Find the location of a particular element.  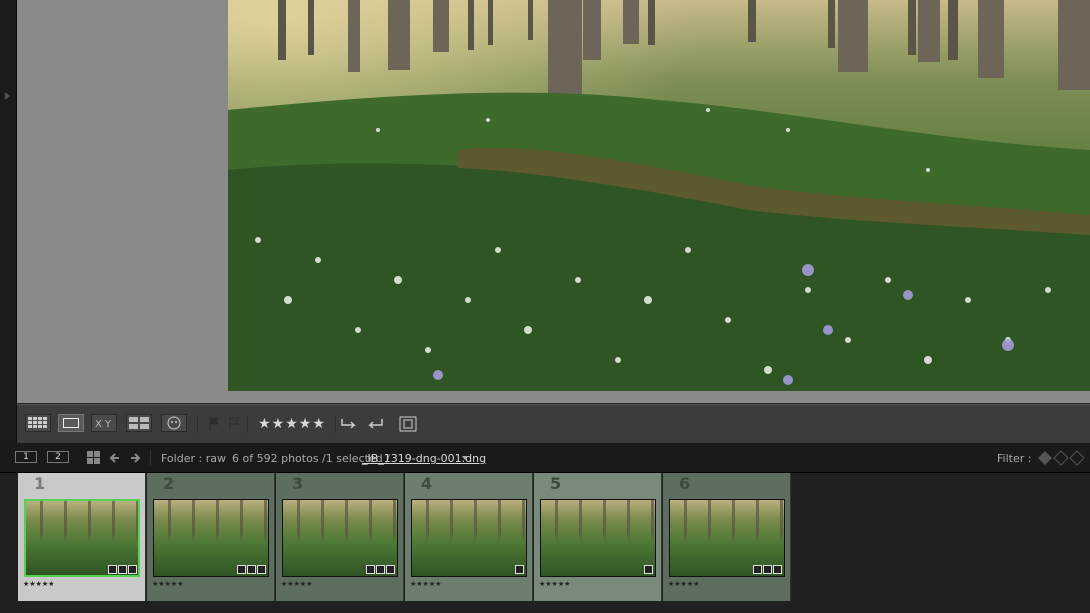

filter-presets is located at coordinates (1061, 459).